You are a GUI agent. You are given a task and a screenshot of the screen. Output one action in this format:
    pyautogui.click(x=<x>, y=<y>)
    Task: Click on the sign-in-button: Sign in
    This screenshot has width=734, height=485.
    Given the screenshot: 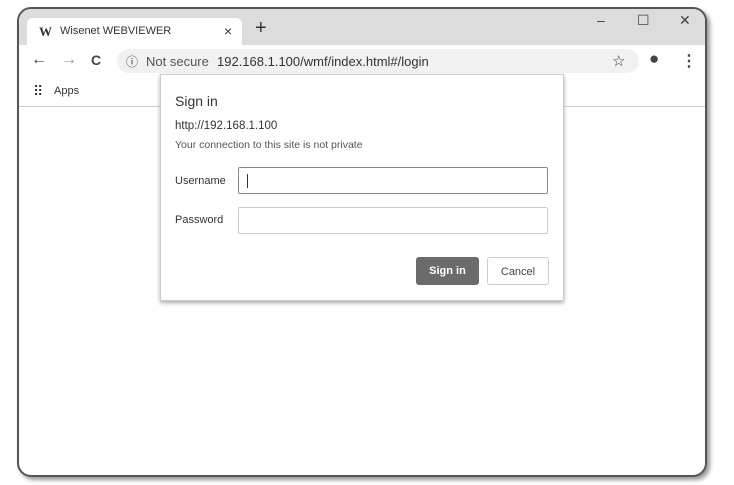 What is the action you would take?
    pyautogui.click(x=447, y=271)
    